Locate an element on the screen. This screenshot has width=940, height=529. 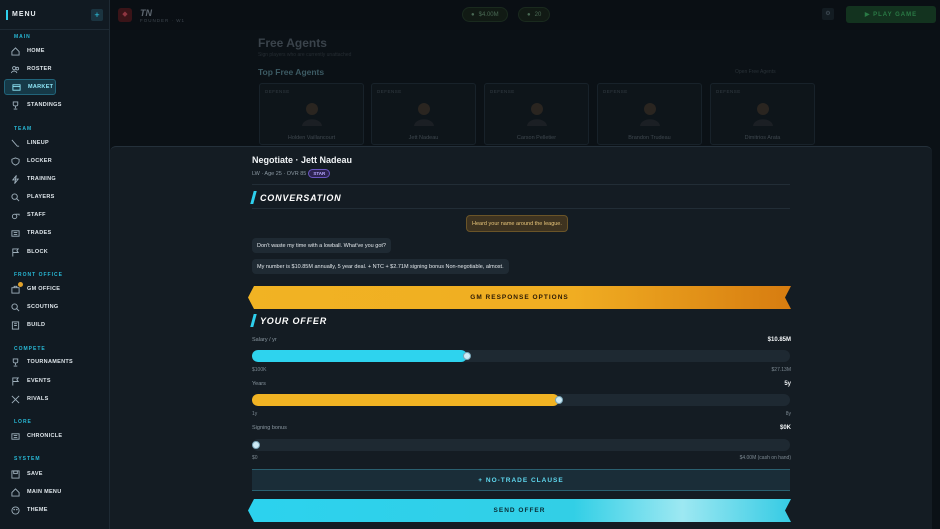
sidebar-item-scouting: SCOUTING is located at coordinates (54, 307).